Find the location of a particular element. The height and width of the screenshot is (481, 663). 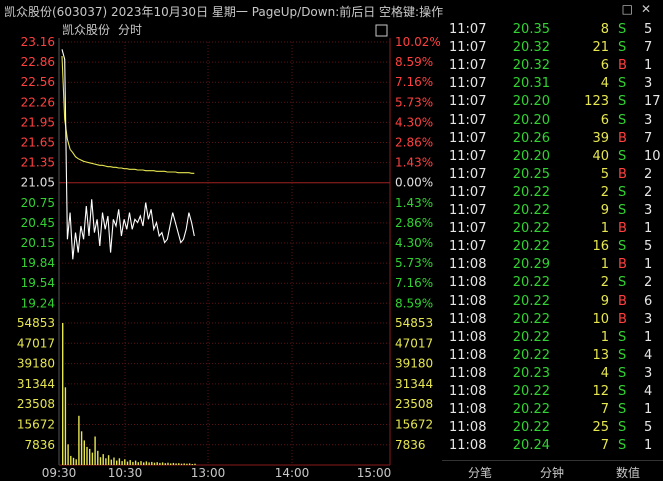

tick-count: 3 is located at coordinates (648, 319).